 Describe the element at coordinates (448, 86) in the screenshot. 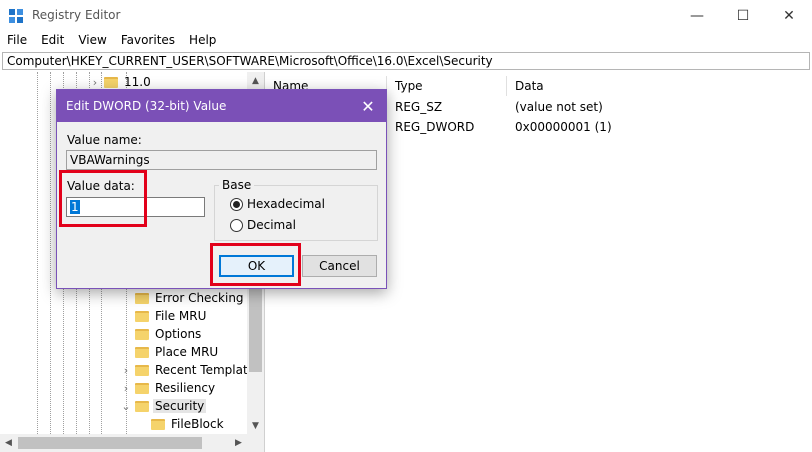

I see `column-header-type: Type` at that location.